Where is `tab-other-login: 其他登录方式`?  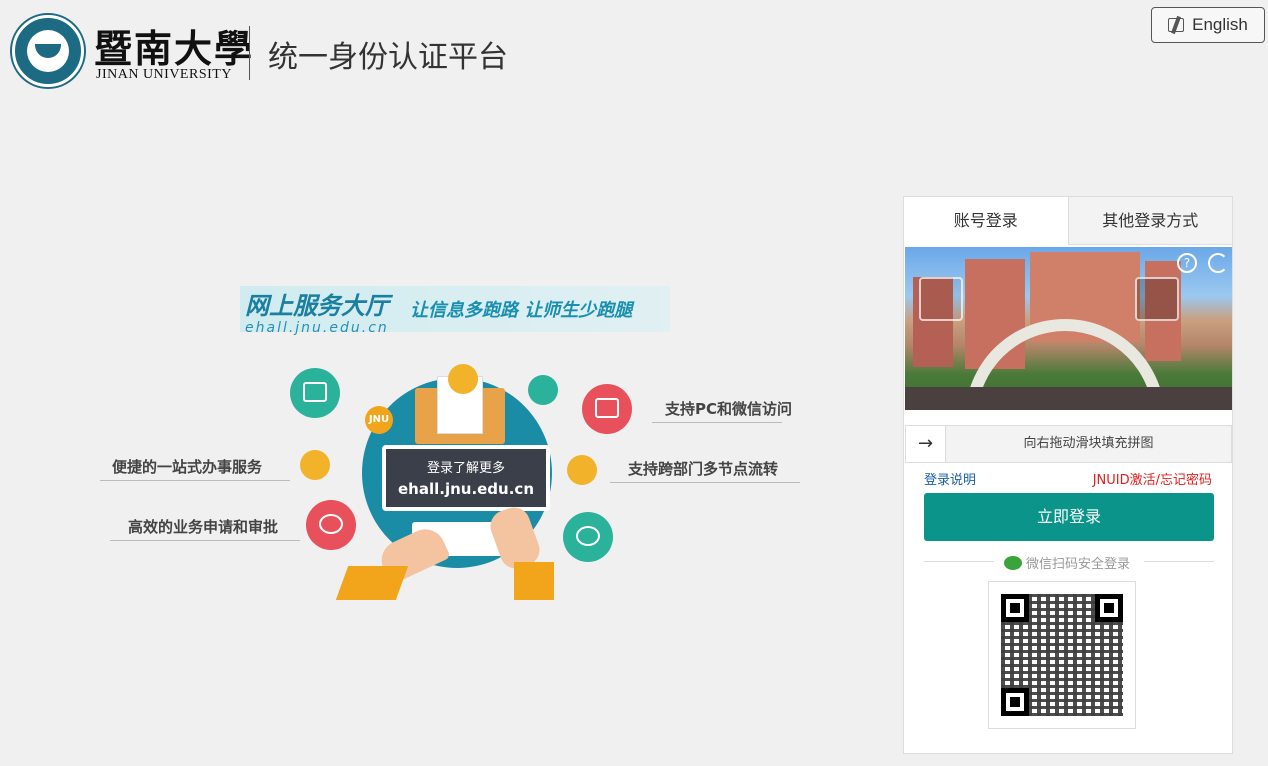 tab-other-login: 其他登录方式 is located at coordinates (1149, 221).